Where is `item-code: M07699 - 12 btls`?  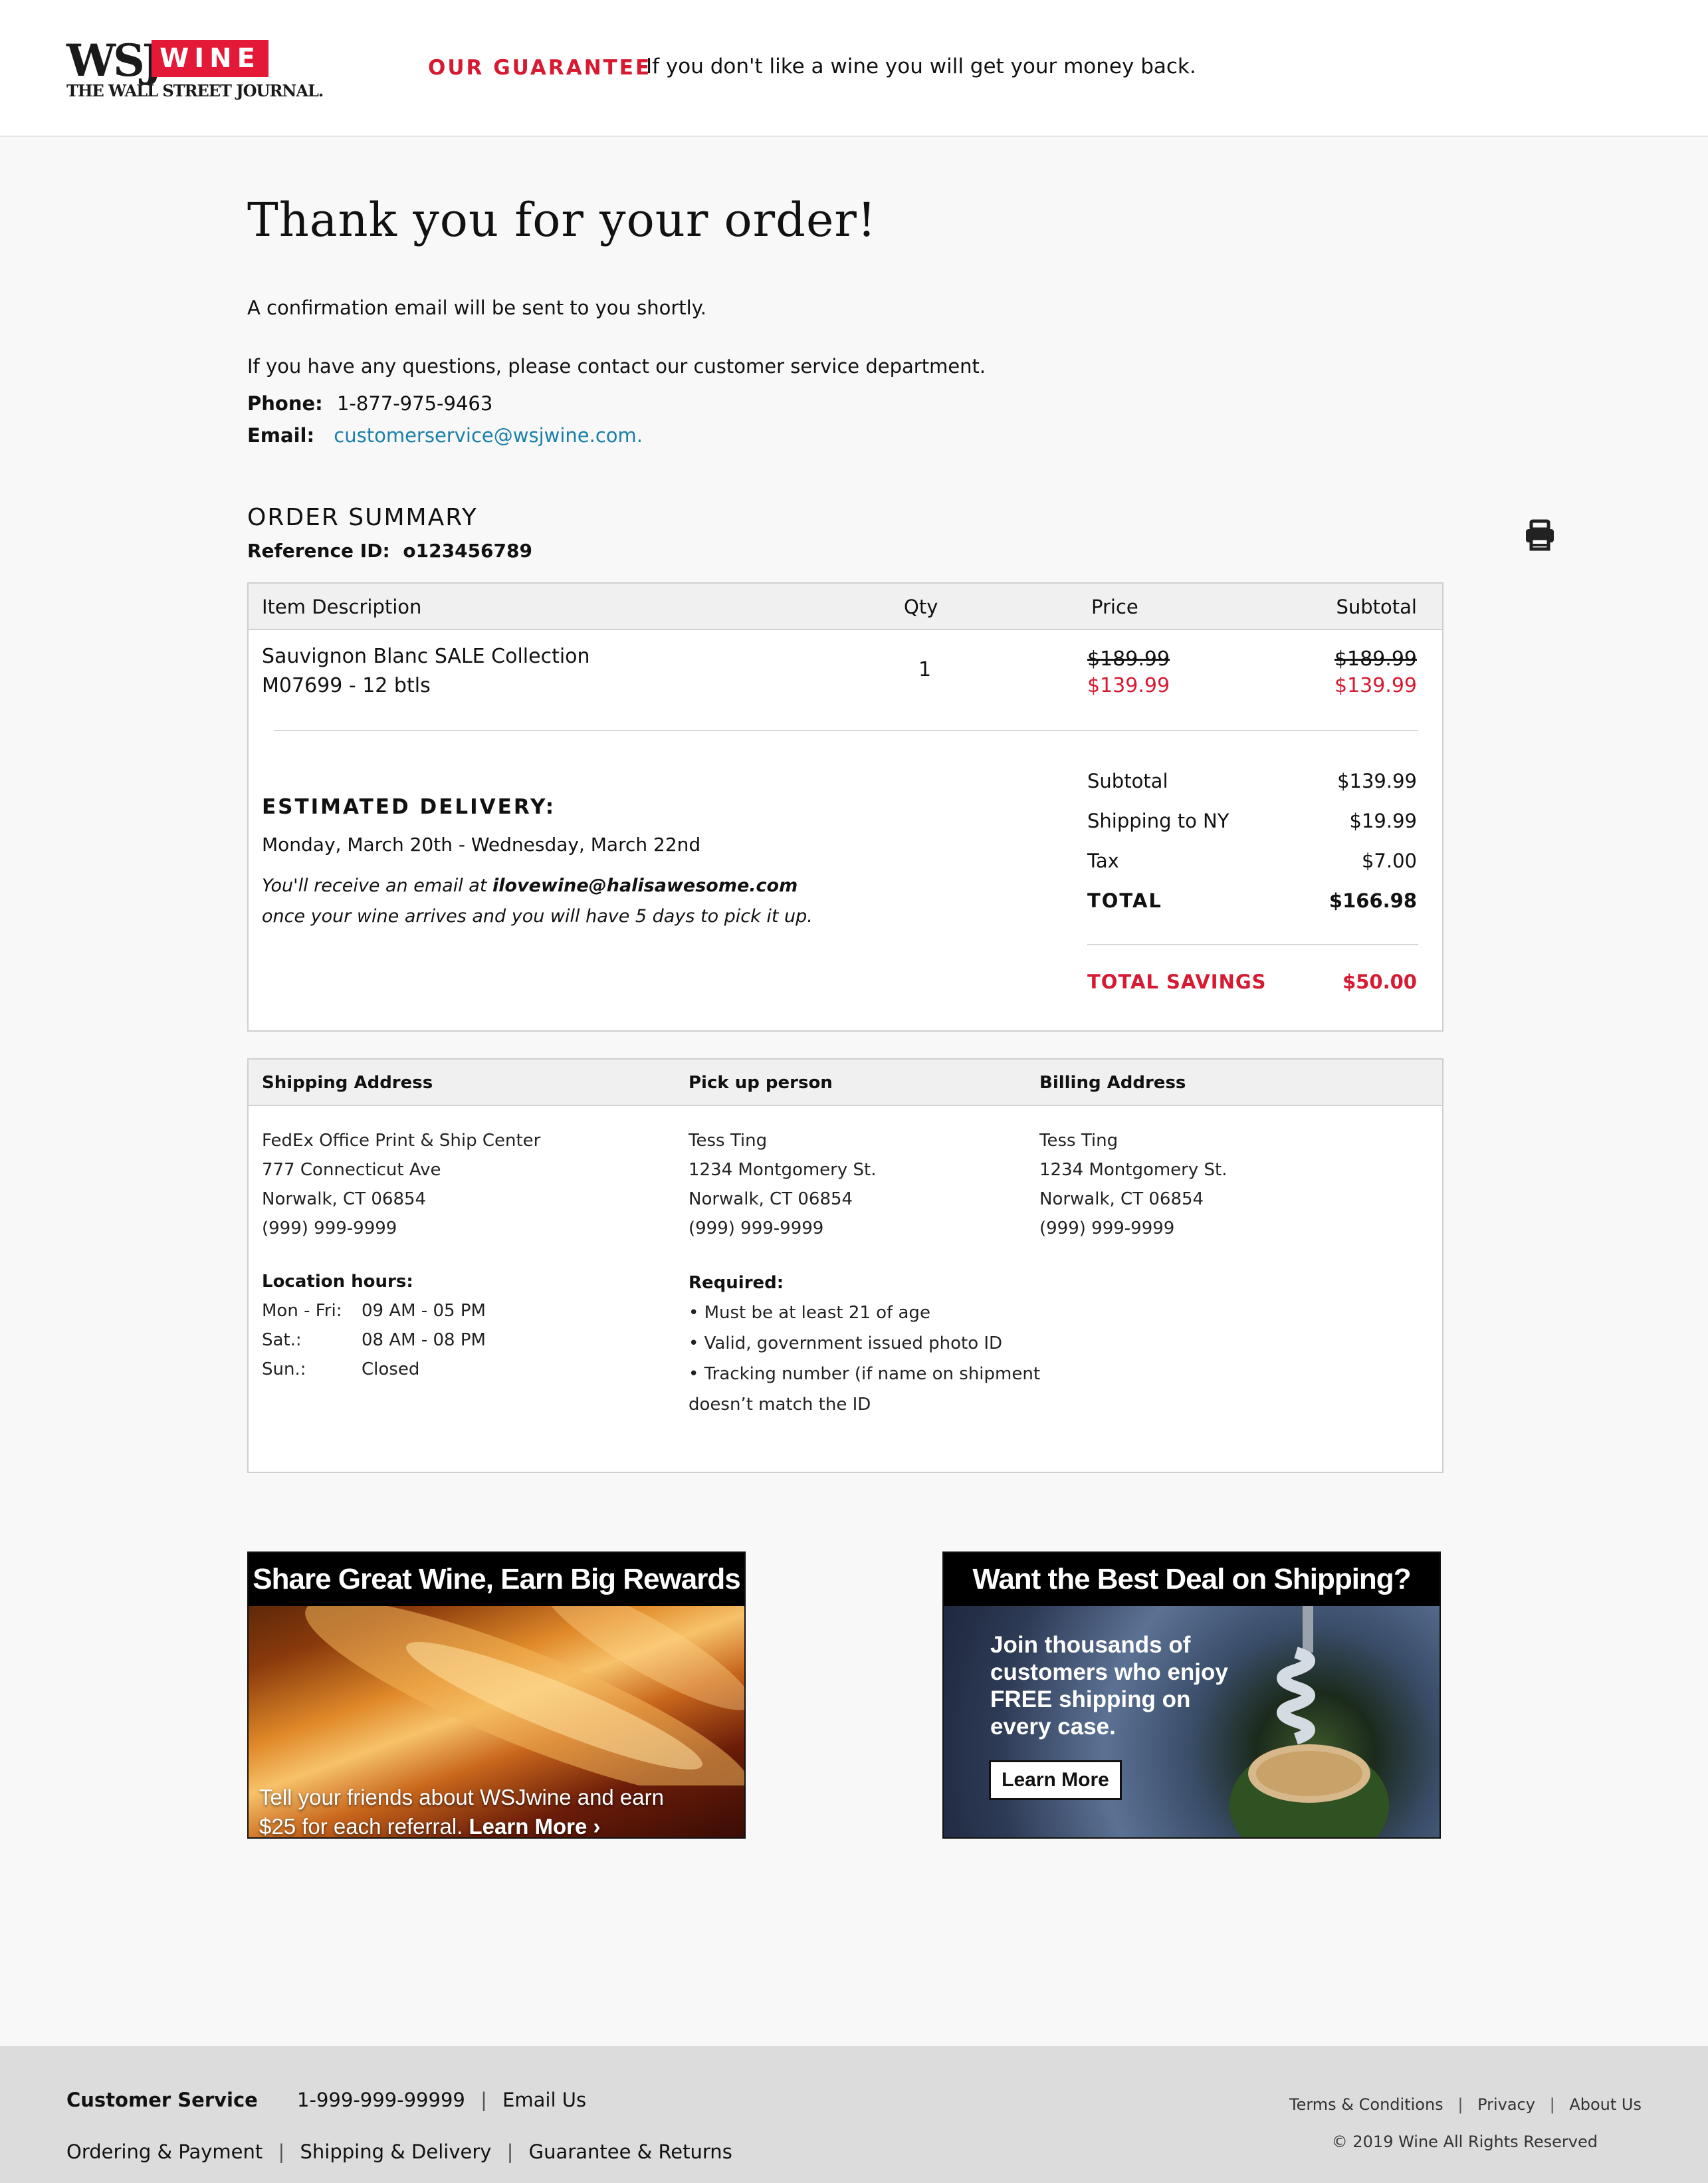
item-code: M07699 - 12 btls is located at coordinates (346, 685).